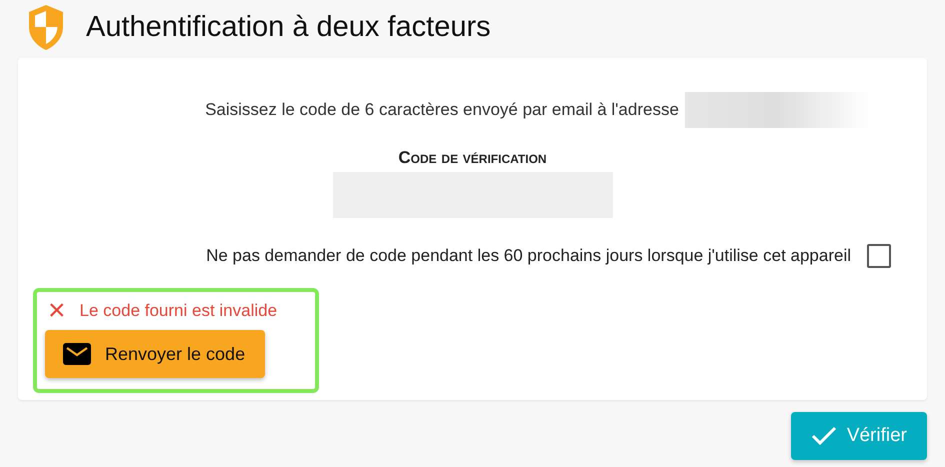 The image size is (945, 467). What do you see at coordinates (288, 27) in the screenshot?
I see `page-title: Authentification à deux facteurs` at bounding box center [288, 27].